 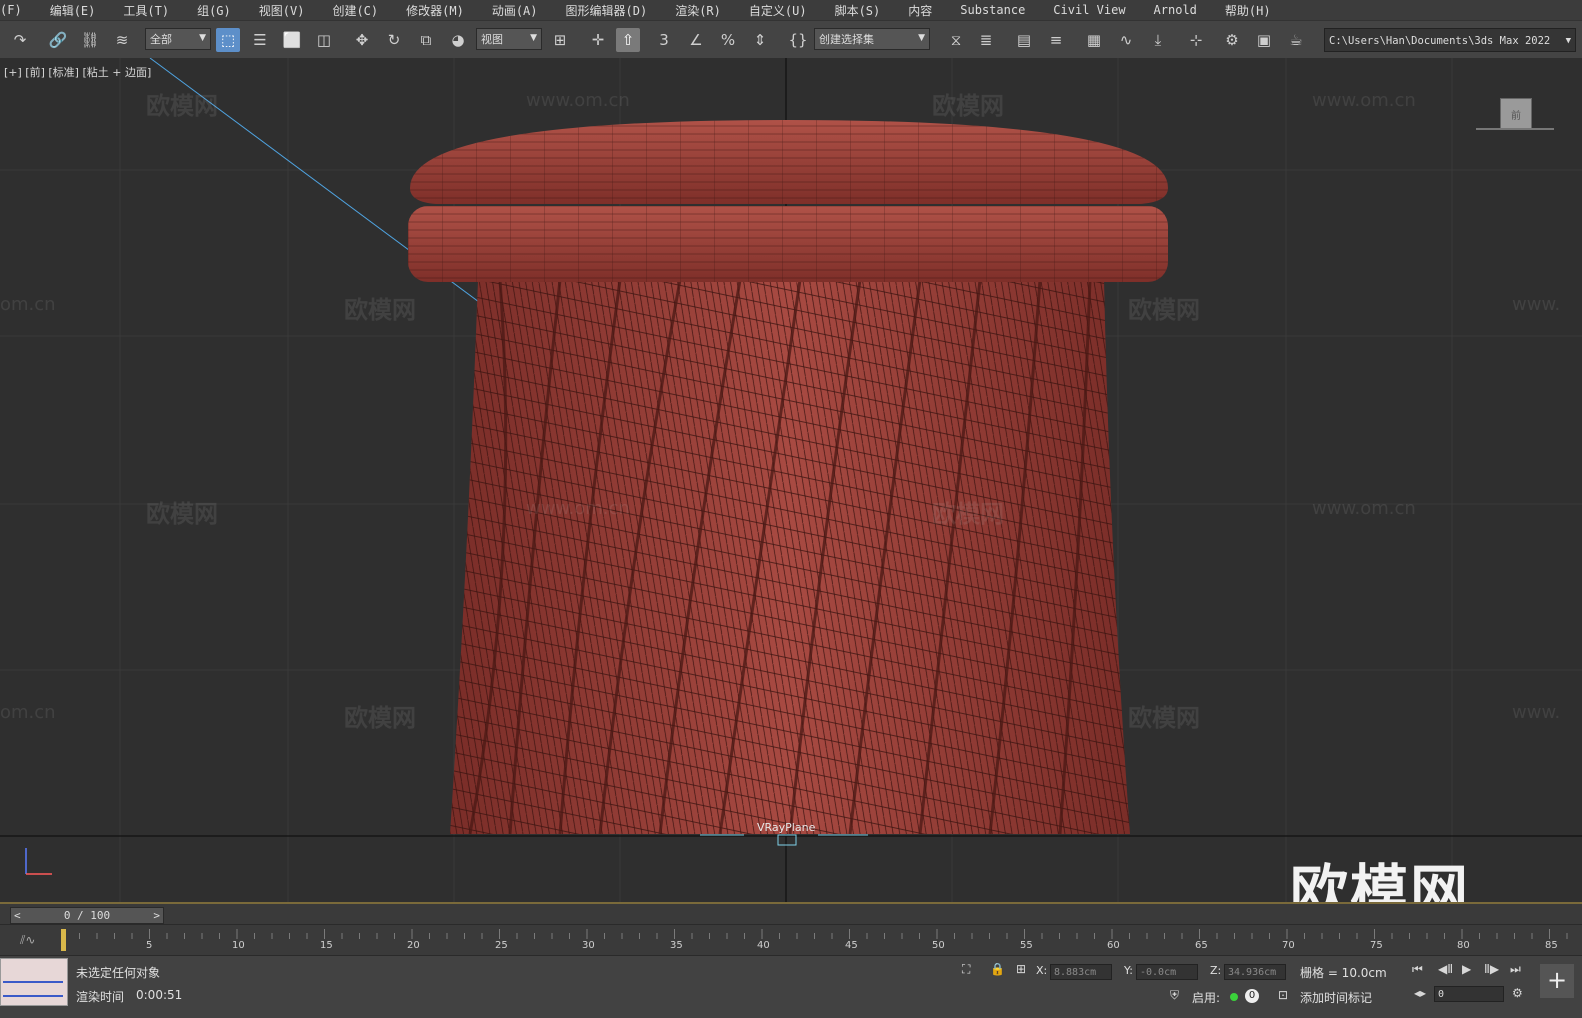 What do you see at coordinates (966, 969) in the screenshot?
I see `isolate-selection-icon: ⛶` at bounding box center [966, 969].